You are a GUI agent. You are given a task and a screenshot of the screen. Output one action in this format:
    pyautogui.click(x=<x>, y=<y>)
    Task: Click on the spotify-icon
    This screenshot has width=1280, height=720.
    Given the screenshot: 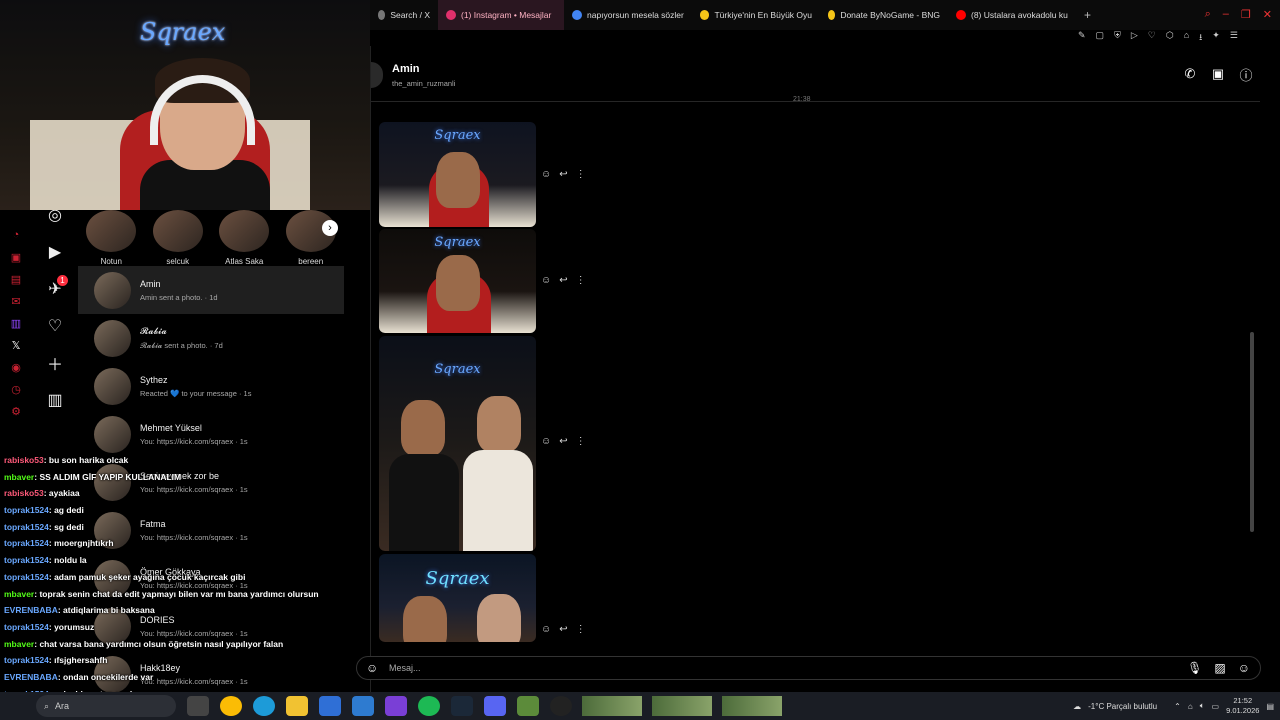 What is the action you would take?
    pyautogui.click(x=429, y=706)
    